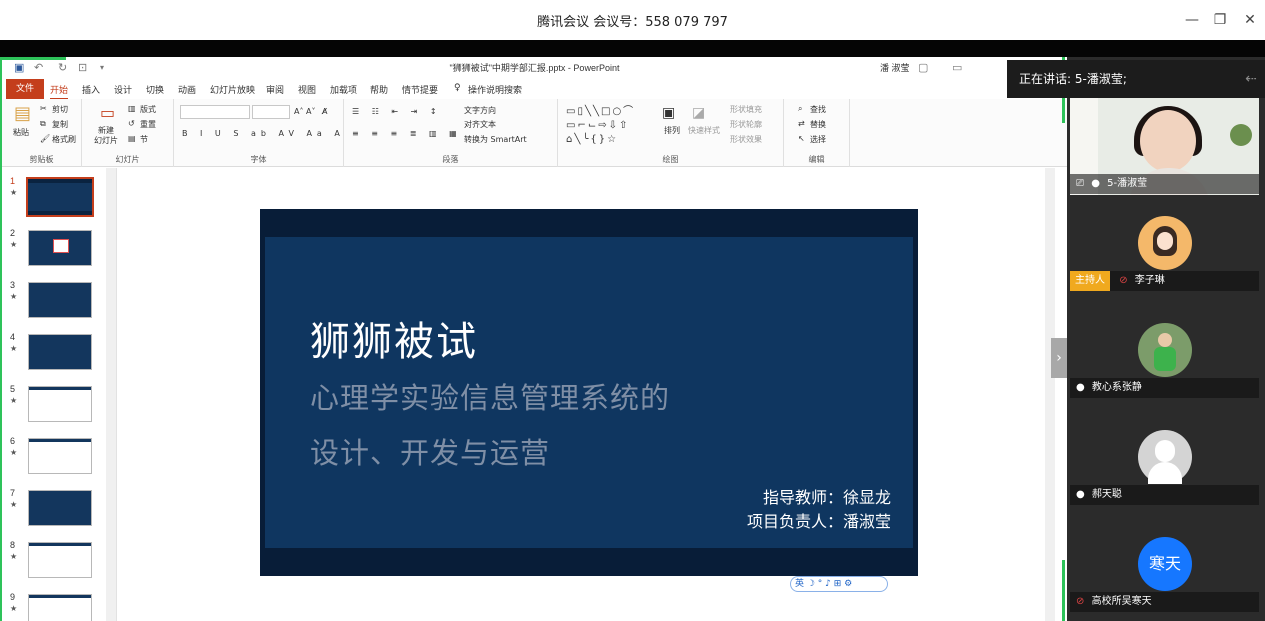  What do you see at coordinates (589, 562) in the screenshot?
I see `slide-bottom-band` at bounding box center [589, 562].